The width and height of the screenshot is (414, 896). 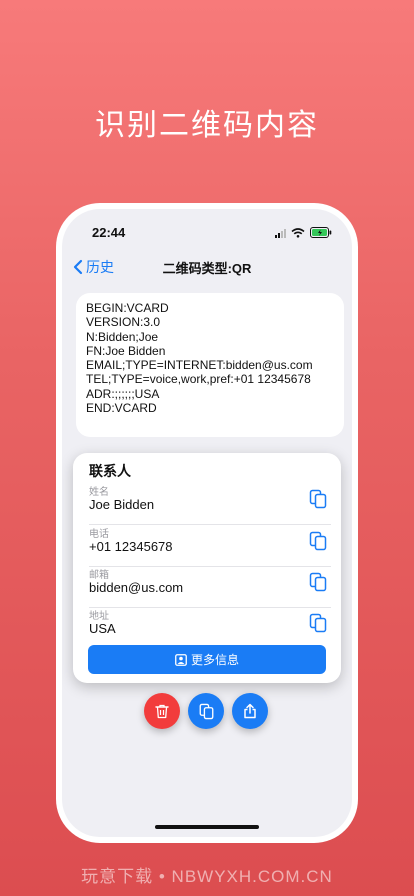 I want to click on raw-content-line: ADR:;;;;;;USA, so click(x=123, y=393).